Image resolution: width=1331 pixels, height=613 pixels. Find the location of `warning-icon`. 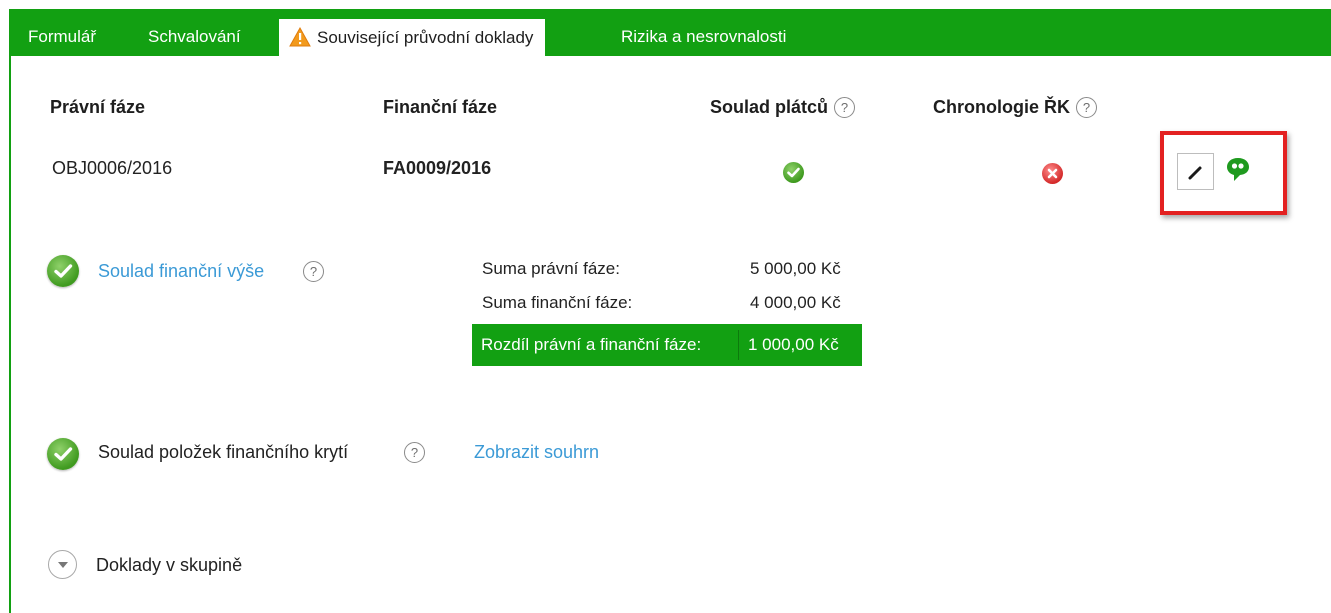

warning-icon is located at coordinates (300, 42).